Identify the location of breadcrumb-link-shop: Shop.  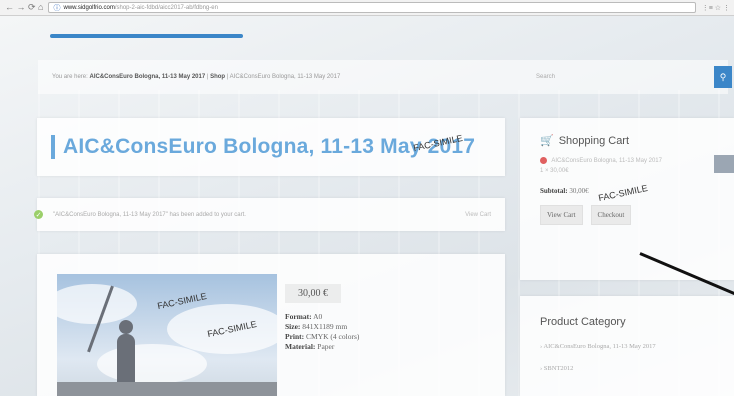
(217, 77).